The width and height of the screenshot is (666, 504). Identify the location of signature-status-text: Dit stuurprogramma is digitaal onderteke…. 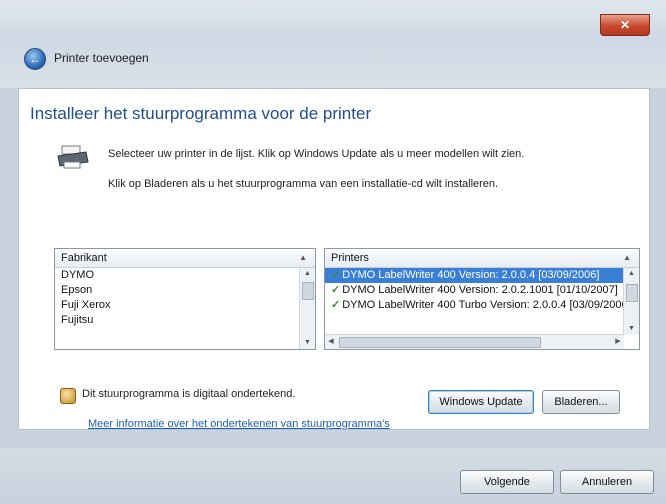
(189, 394).